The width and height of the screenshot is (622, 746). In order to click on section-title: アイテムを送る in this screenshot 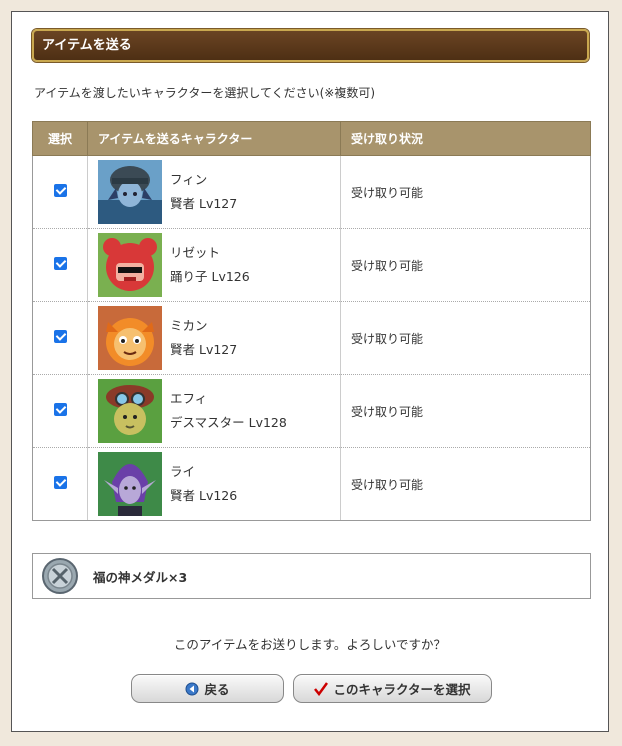, I will do `click(310, 45)`.